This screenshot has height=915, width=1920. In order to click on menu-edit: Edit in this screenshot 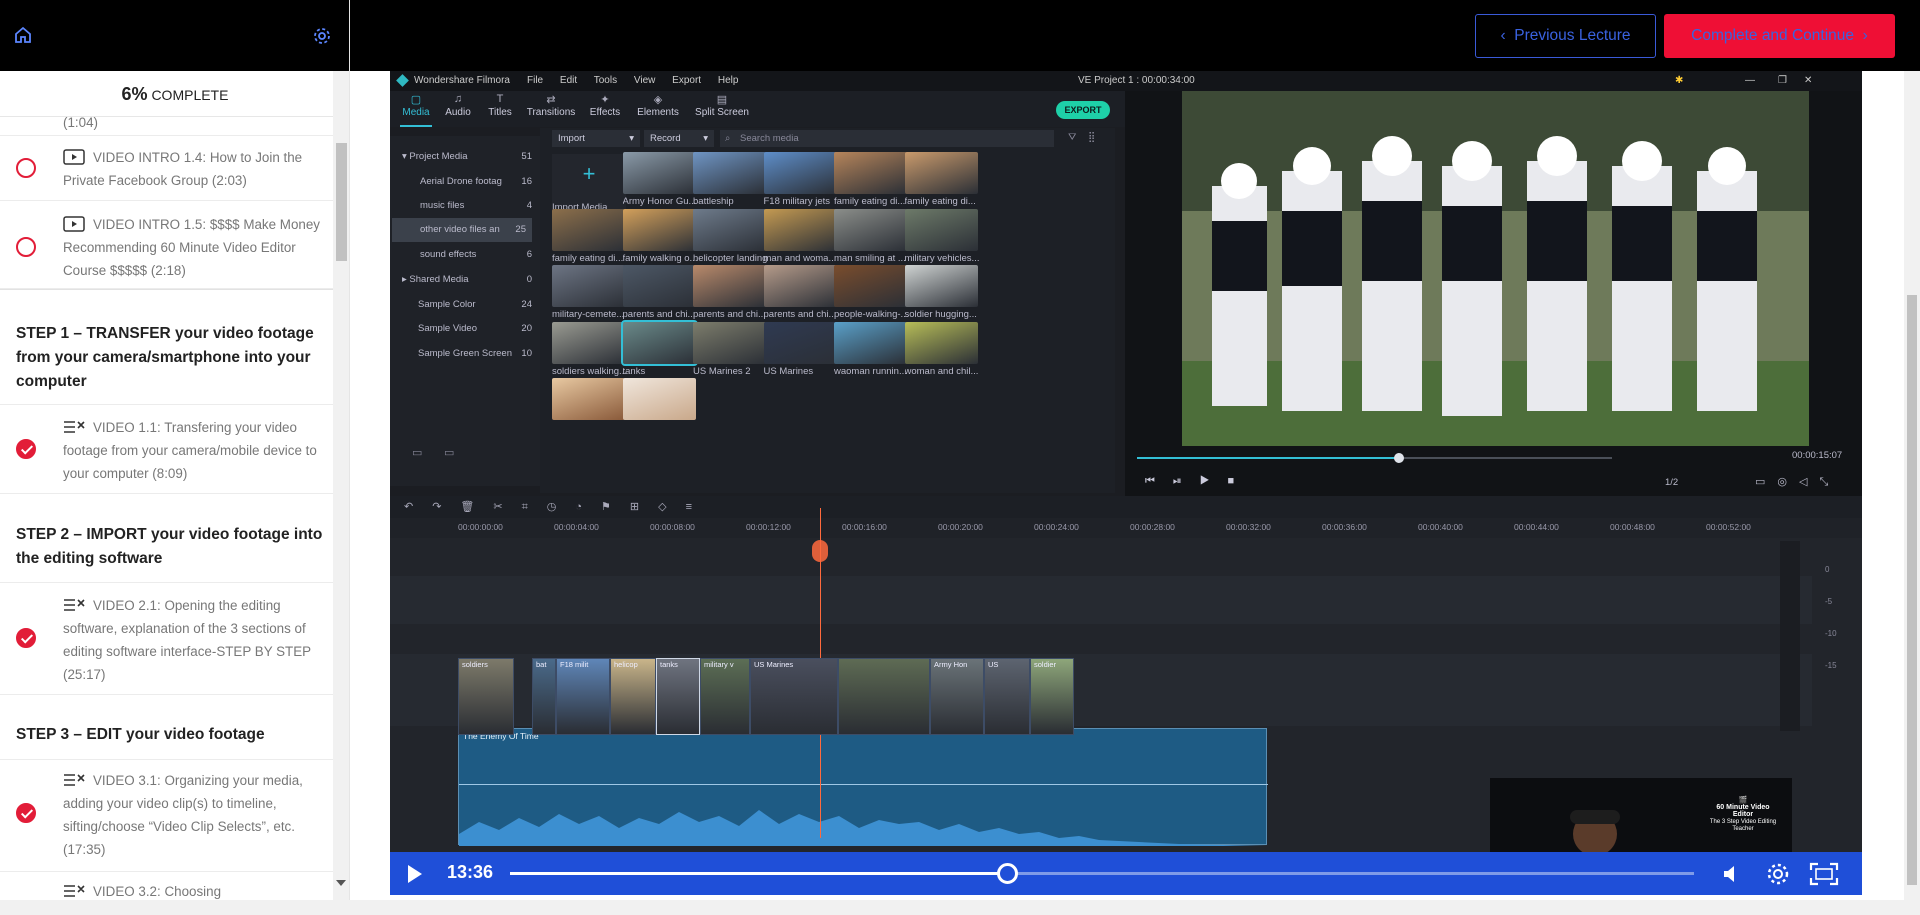, I will do `click(568, 80)`.